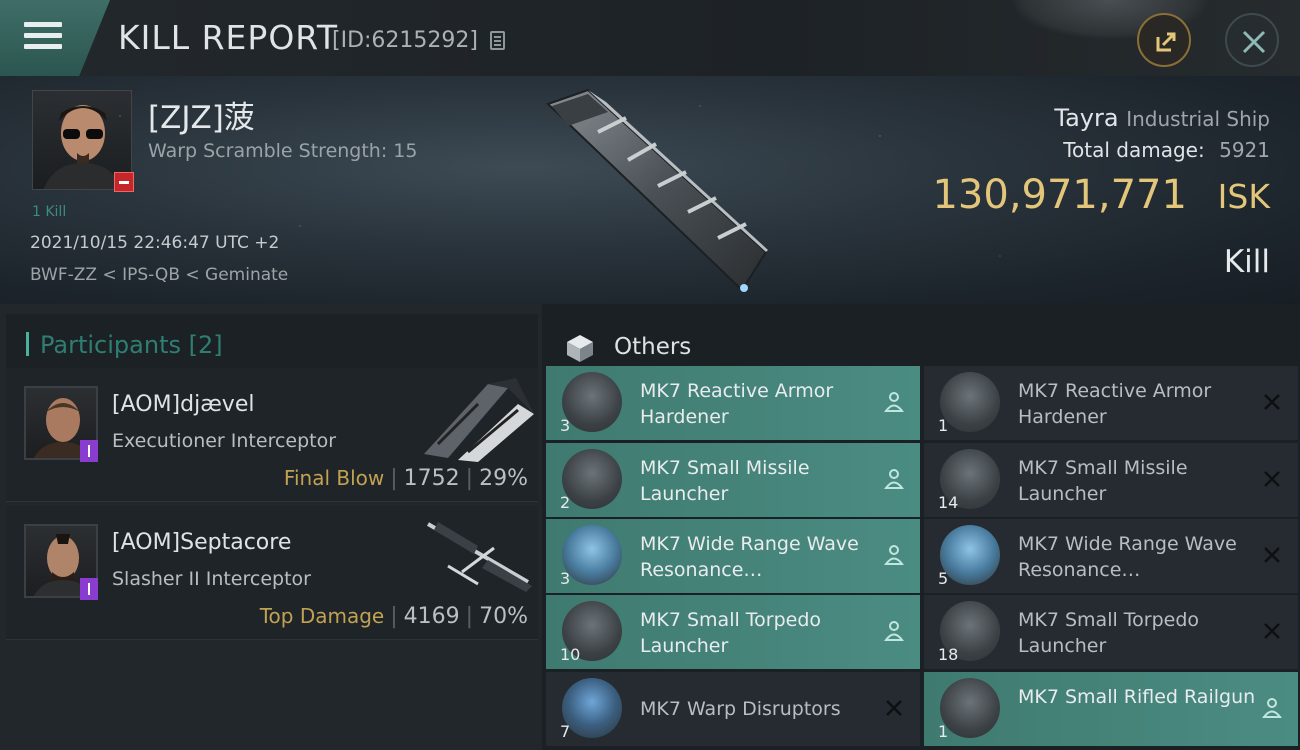 Image resolution: width=1300 pixels, height=750 pixels. I want to click on loot-item: 18 MK7 Small Torpedo Launcher, so click(1111, 632).